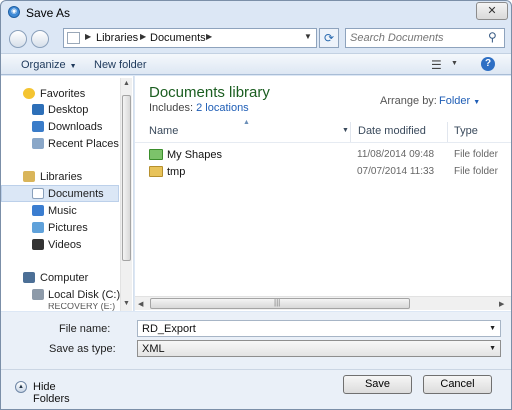 The width and height of the screenshot is (512, 410). What do you see at coordinates (38, 126) in the screenshot?
I see `downloads-icon` at bounding box center [38, 126].